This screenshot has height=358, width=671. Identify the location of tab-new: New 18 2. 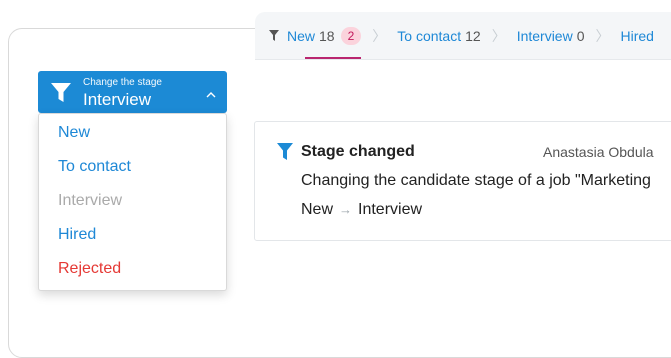
(324, 35).